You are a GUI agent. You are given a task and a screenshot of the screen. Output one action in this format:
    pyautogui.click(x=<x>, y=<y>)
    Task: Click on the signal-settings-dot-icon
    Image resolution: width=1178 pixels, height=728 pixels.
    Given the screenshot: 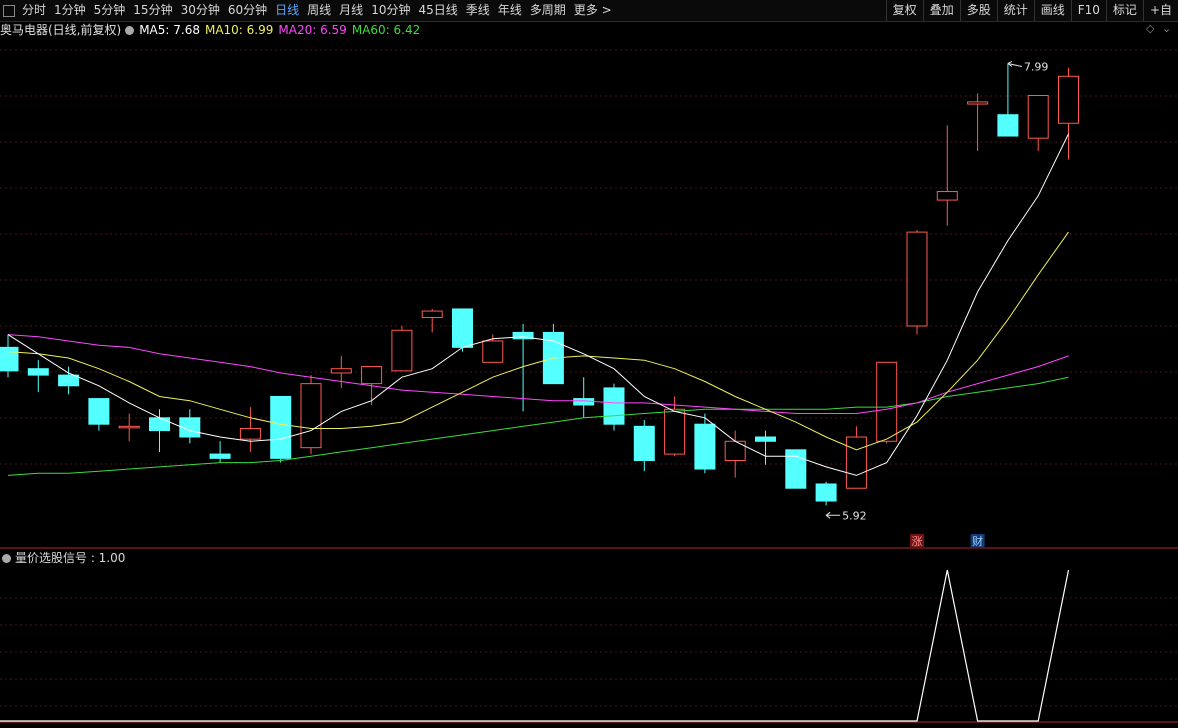 What is the action you would take?
    pyautogui.click(x=6, y=558)
    